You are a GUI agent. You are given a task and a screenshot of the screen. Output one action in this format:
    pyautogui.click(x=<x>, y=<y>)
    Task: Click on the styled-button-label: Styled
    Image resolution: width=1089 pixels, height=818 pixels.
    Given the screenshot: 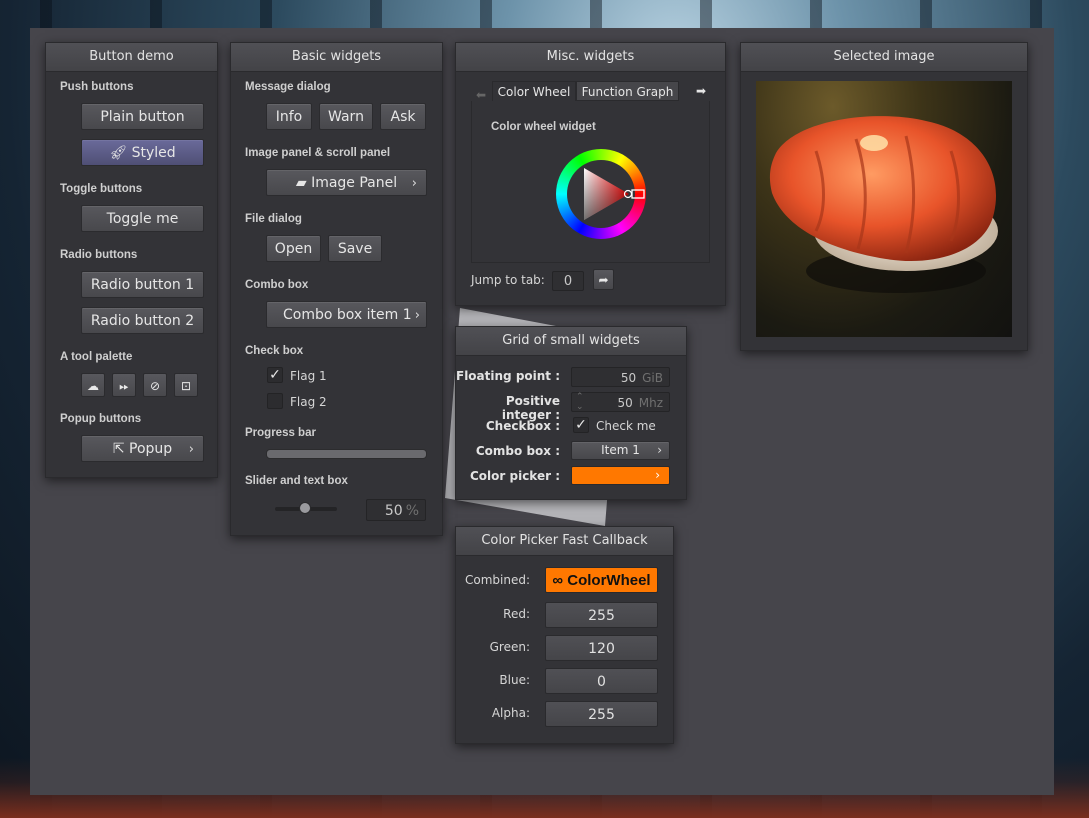 What is the action you would take?
    pyautogui.click(x=153, y=153)
    